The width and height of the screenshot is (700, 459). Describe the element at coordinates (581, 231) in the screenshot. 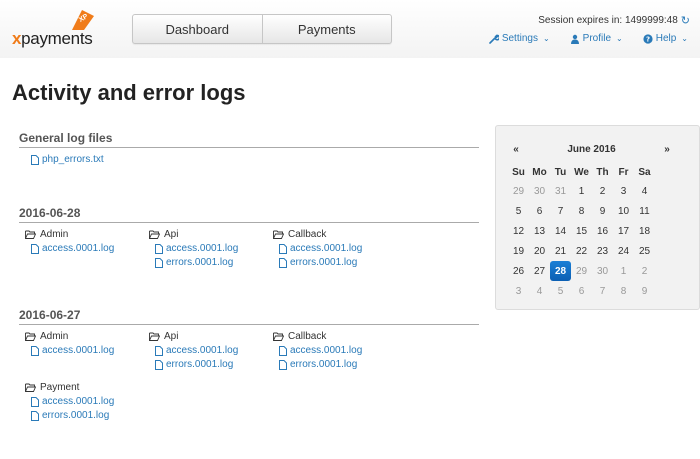

I see `calendar-day: 15` at that location.